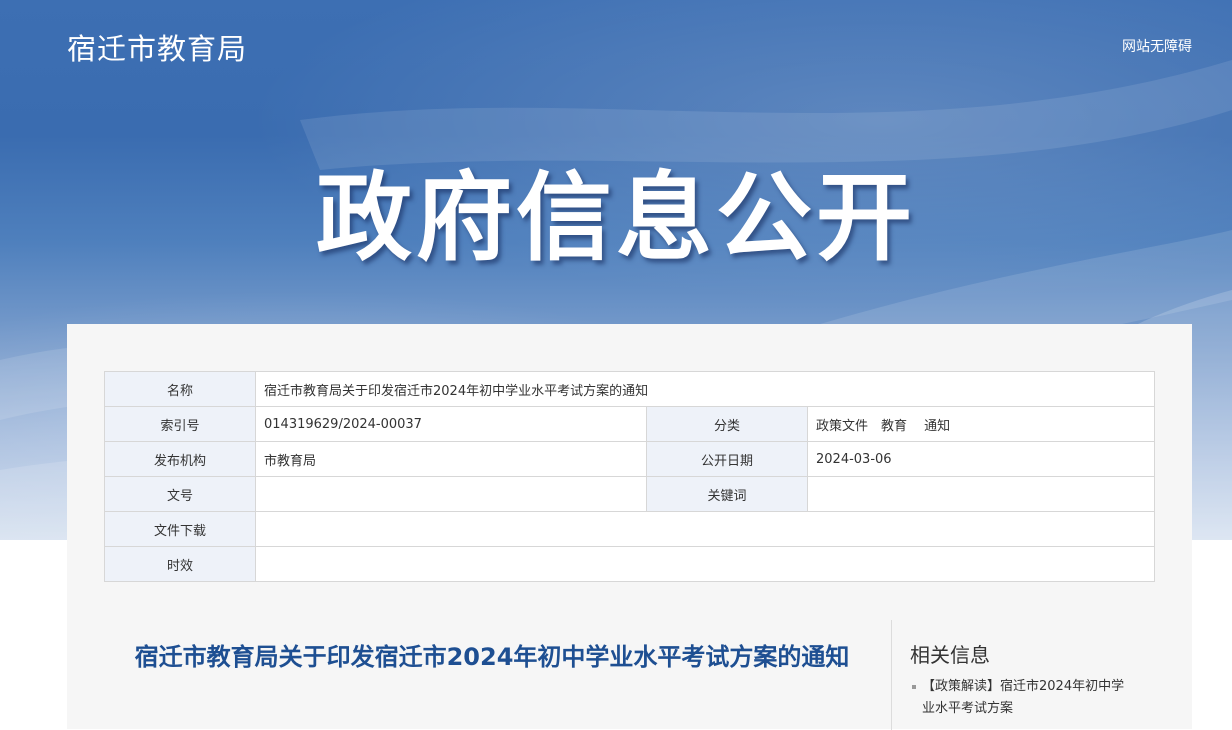  What do you see at coordinates (981, 459) in the screenshot?
I see `date-value: 2024-03-06` at bounding box center [981, 459].